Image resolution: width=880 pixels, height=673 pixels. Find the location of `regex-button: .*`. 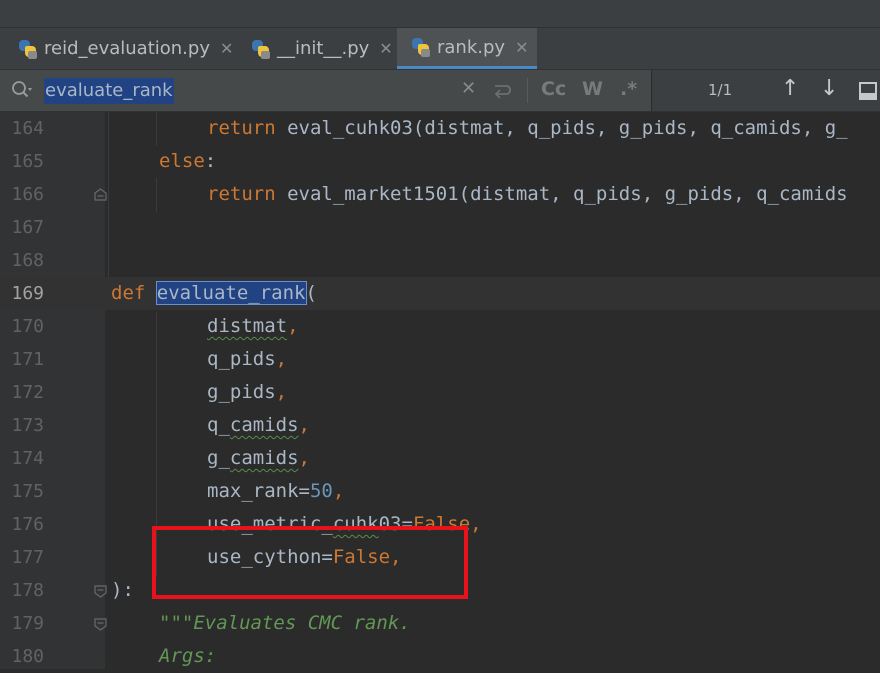

regex-button: .* is located at coordinates (628, 89).